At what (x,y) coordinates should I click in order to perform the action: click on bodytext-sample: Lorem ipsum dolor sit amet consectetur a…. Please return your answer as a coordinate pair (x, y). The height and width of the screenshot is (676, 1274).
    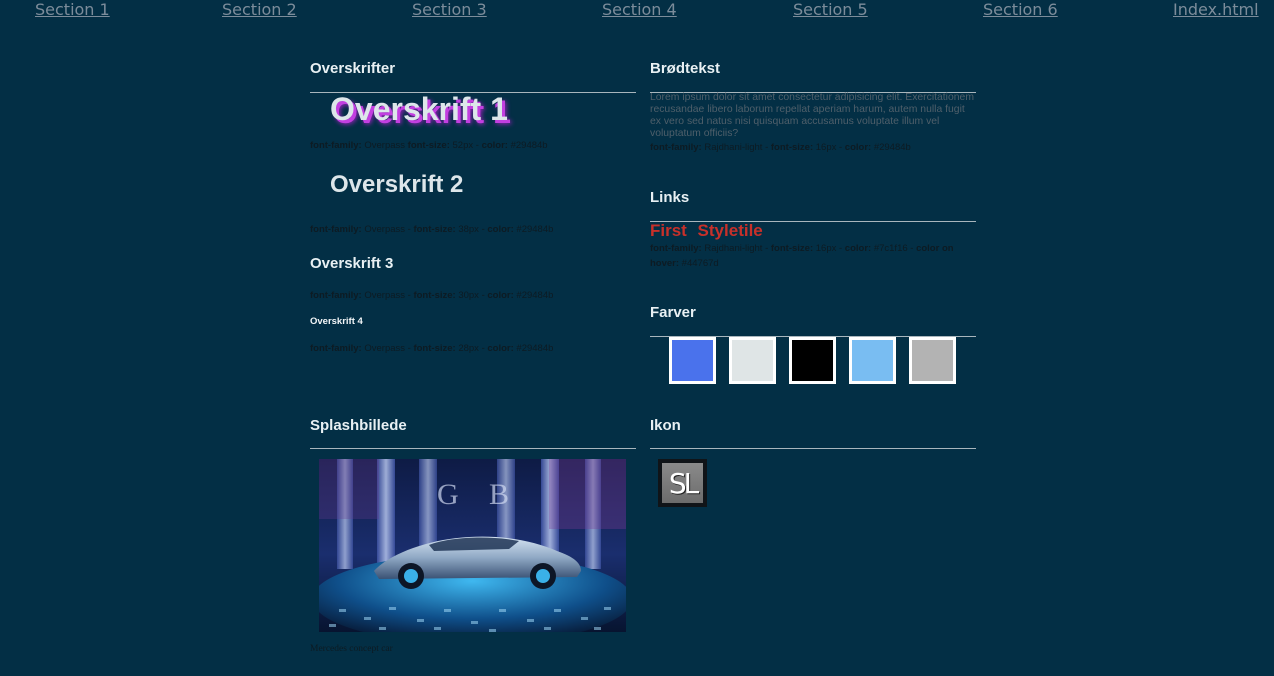
    Looking at the image, I should click on (812, 115).